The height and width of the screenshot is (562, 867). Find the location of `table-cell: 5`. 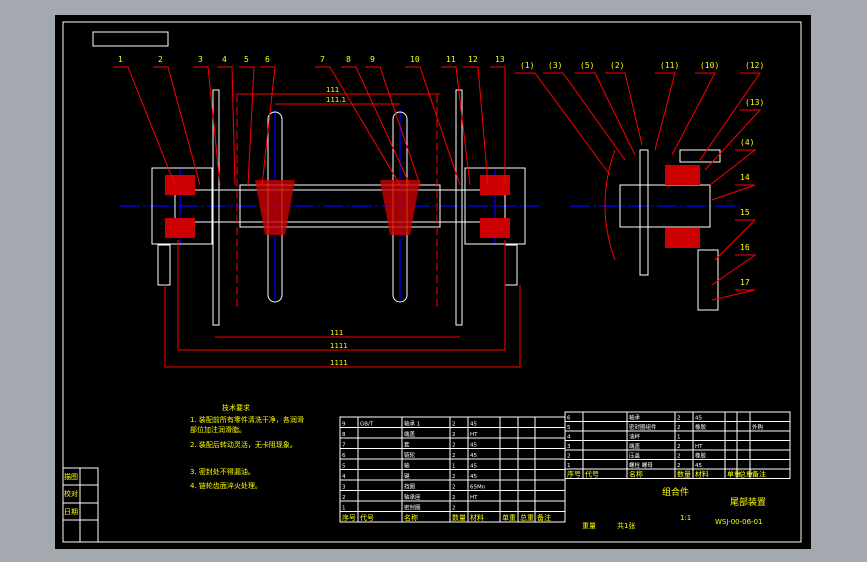

table-cell: 5 is located at coordinates (344, 467).